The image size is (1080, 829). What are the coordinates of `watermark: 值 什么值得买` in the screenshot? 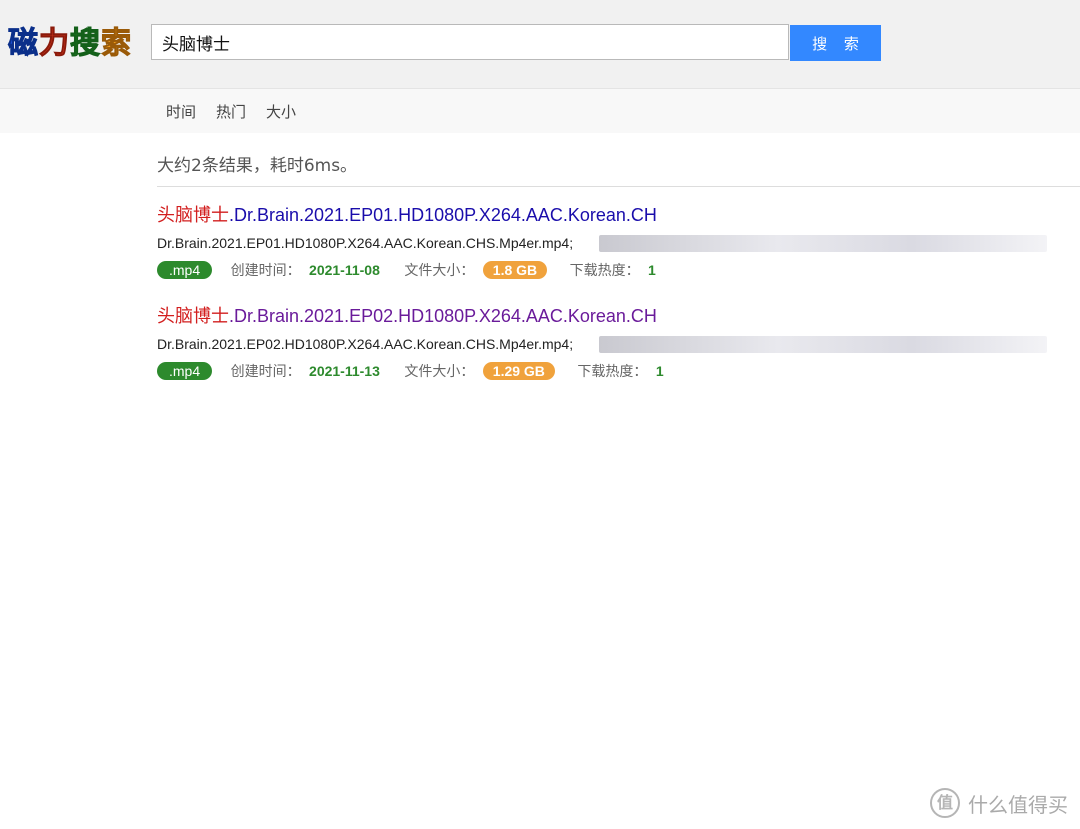 It's located at (999, 803).